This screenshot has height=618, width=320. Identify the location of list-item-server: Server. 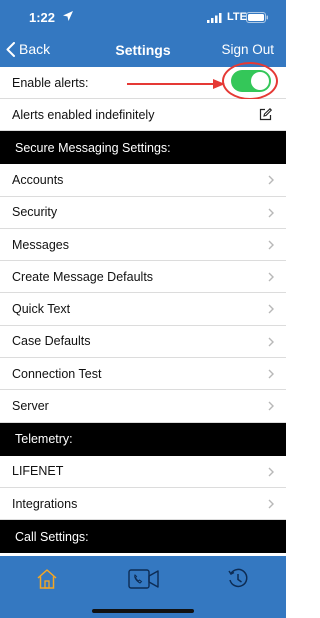
(143, 406).